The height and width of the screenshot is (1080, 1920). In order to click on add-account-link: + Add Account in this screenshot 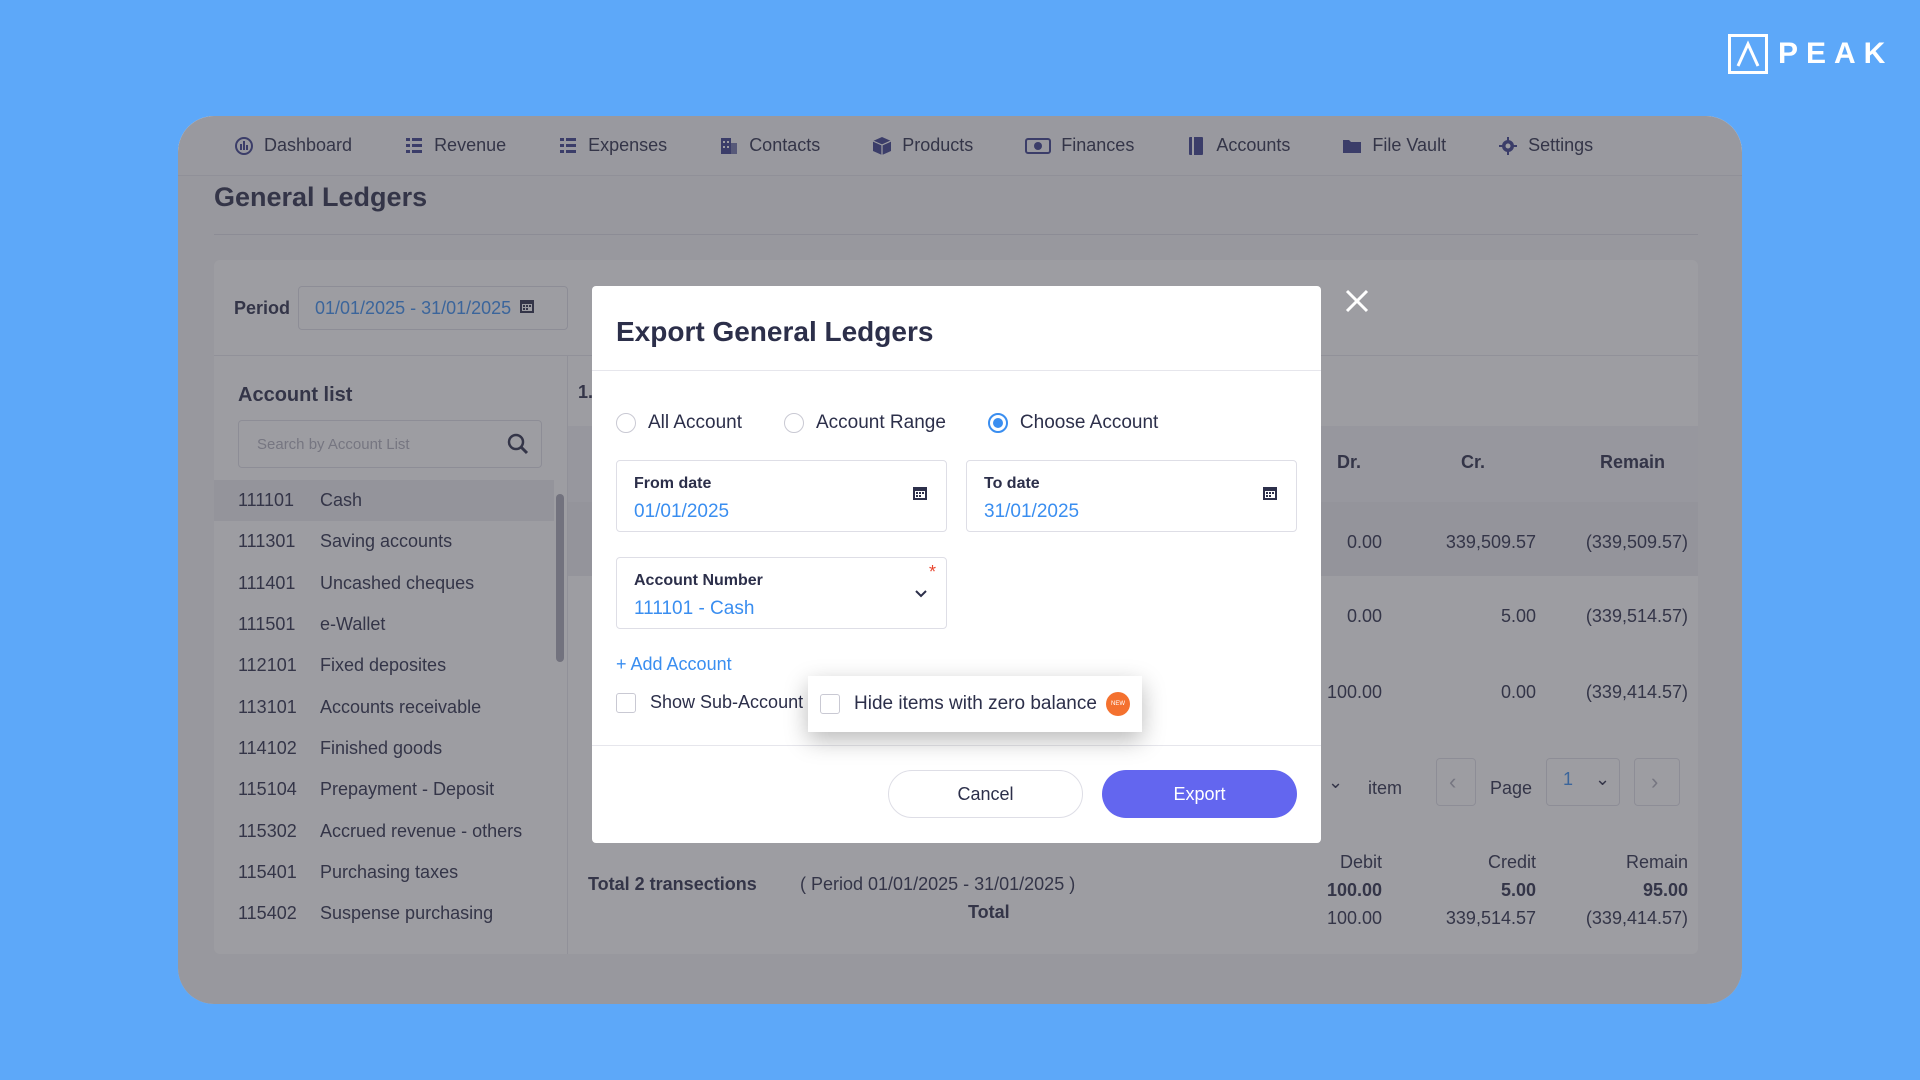, I will do `click(674, 664)`.